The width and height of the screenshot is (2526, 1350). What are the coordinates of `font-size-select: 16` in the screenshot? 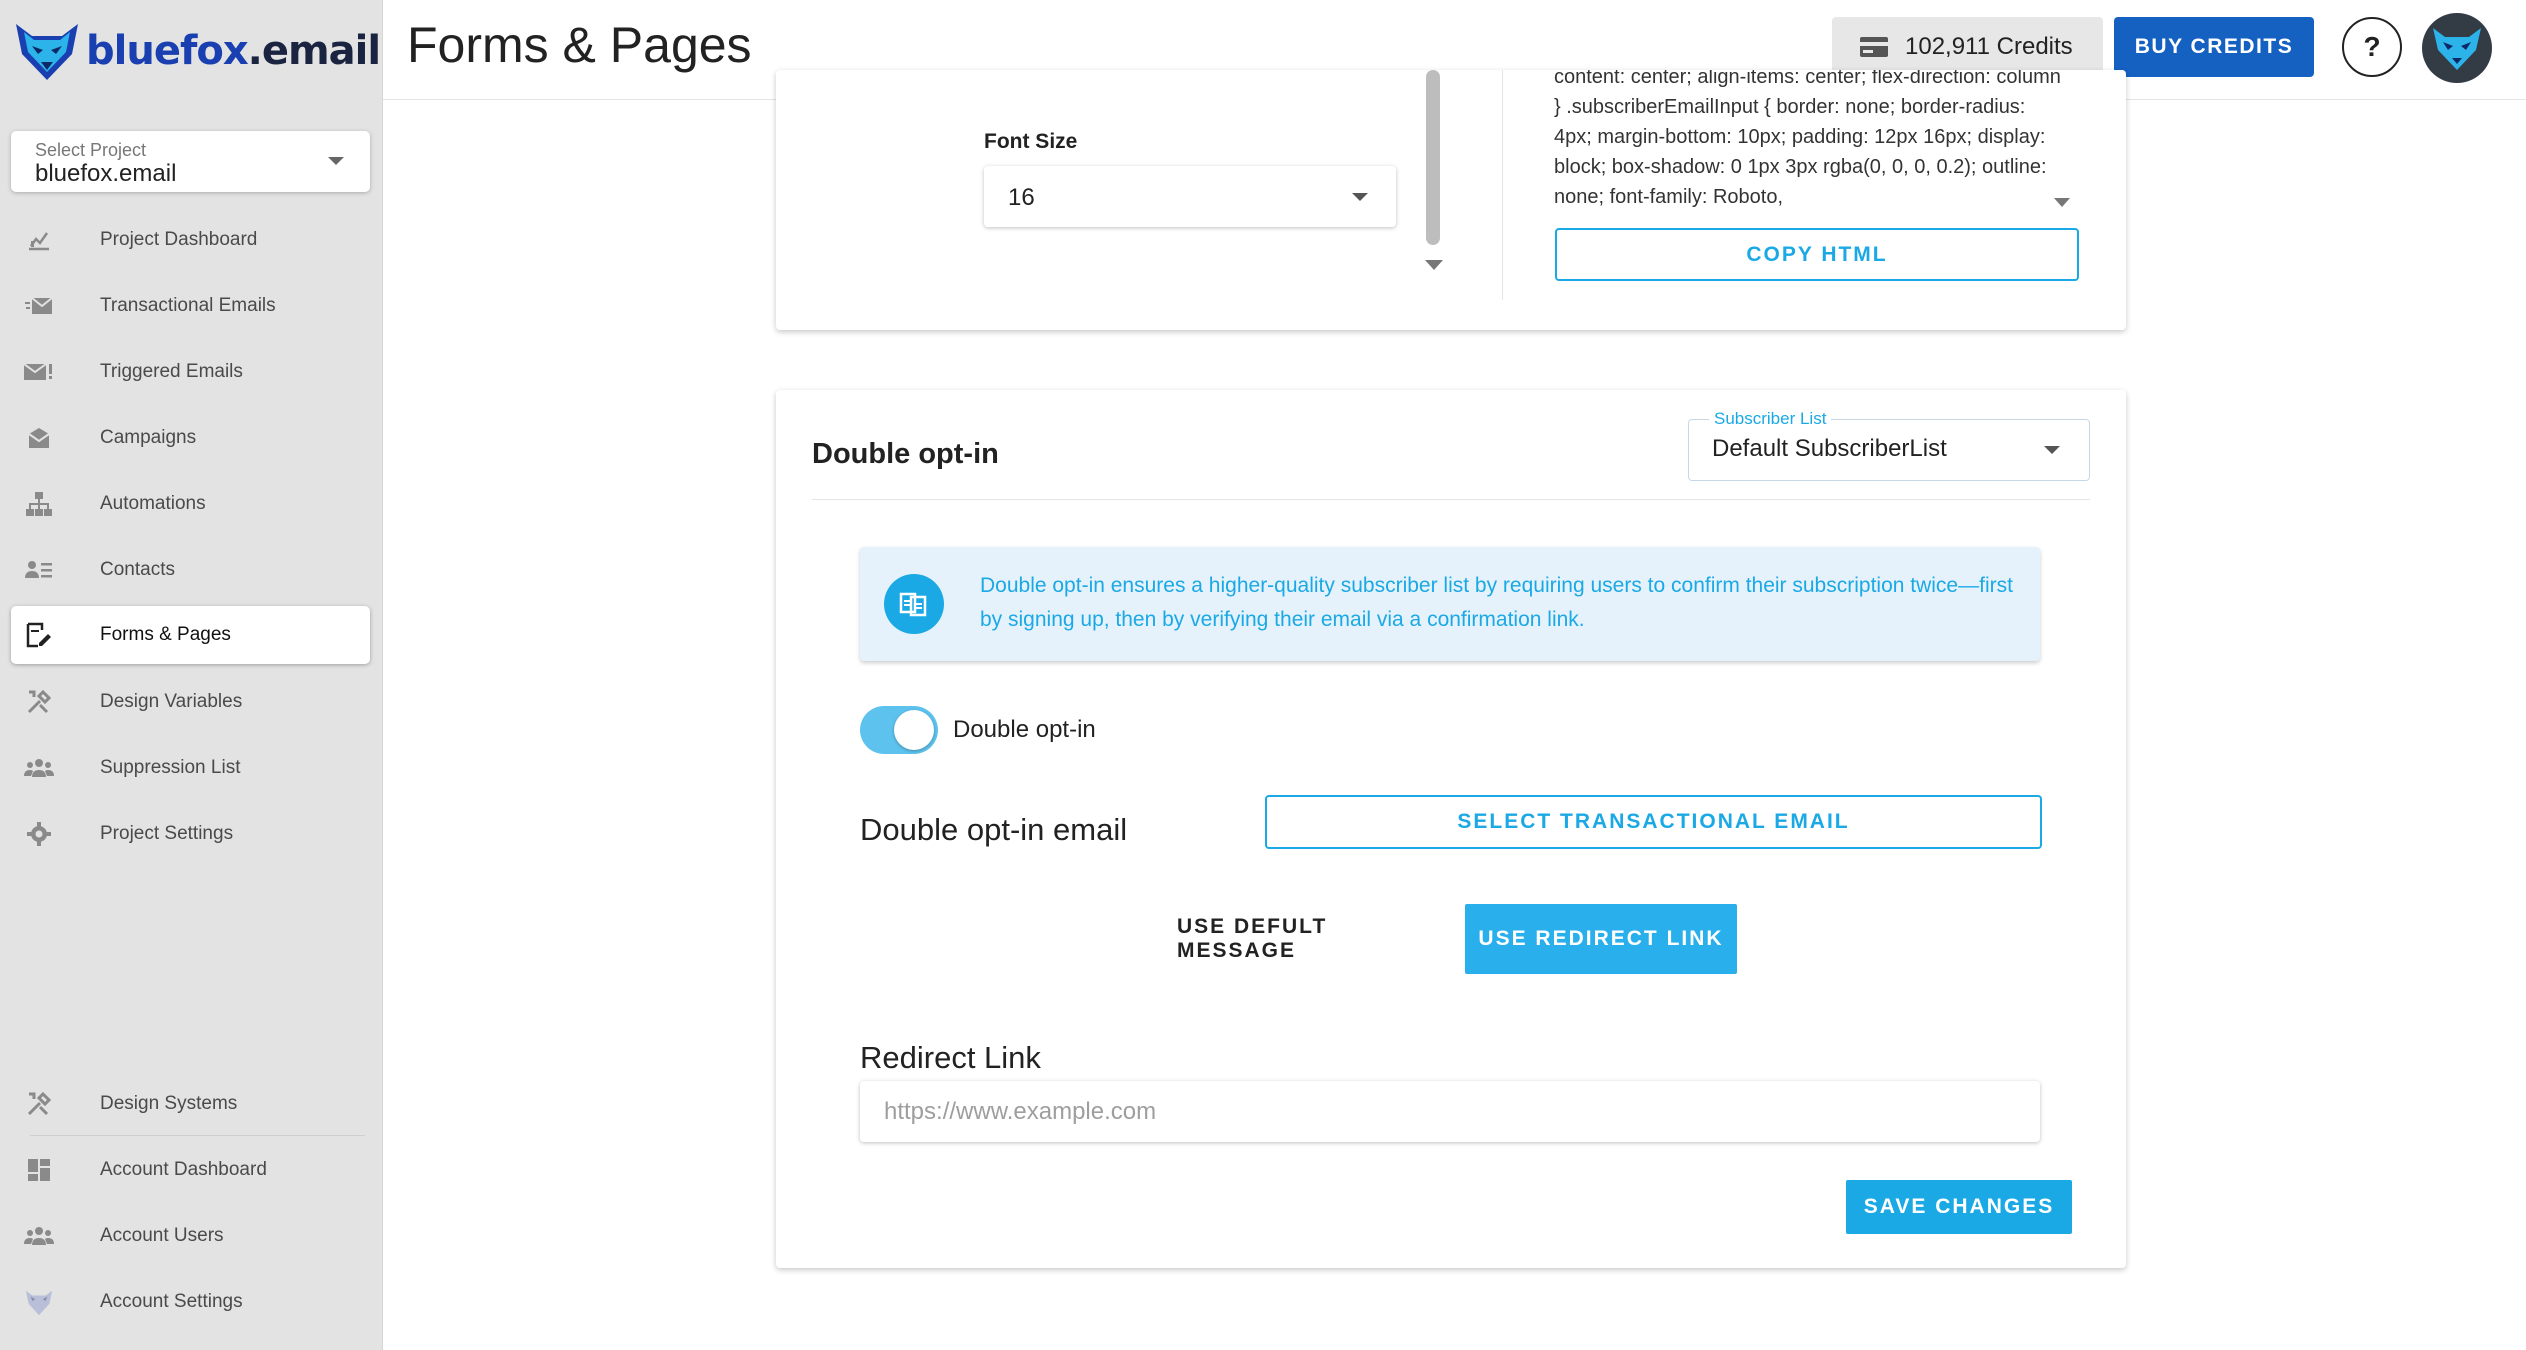 It's located at (1190, 196).